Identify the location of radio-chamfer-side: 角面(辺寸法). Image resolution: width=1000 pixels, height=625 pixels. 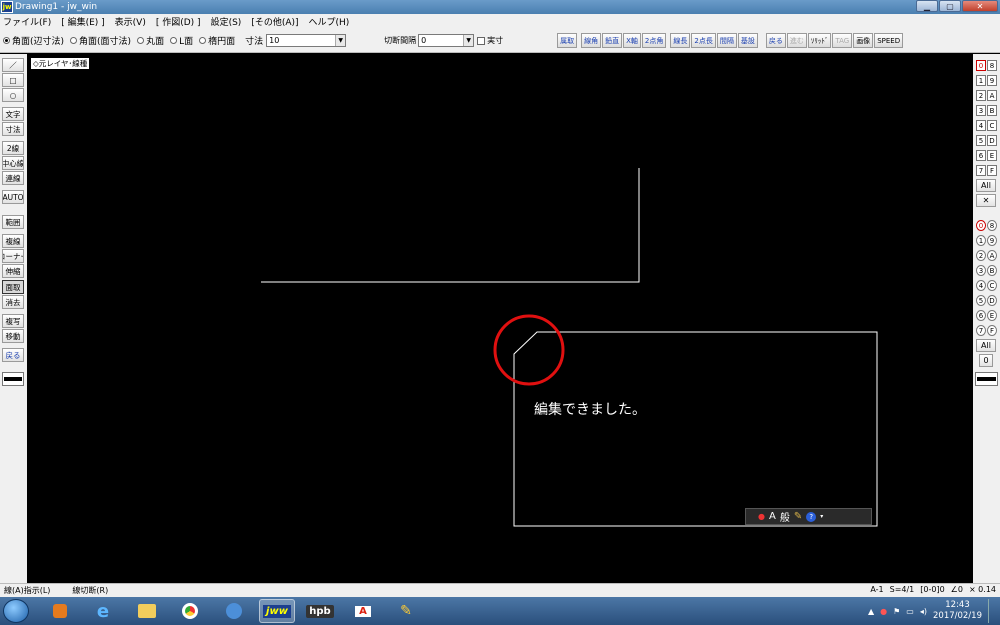
(33, 40).